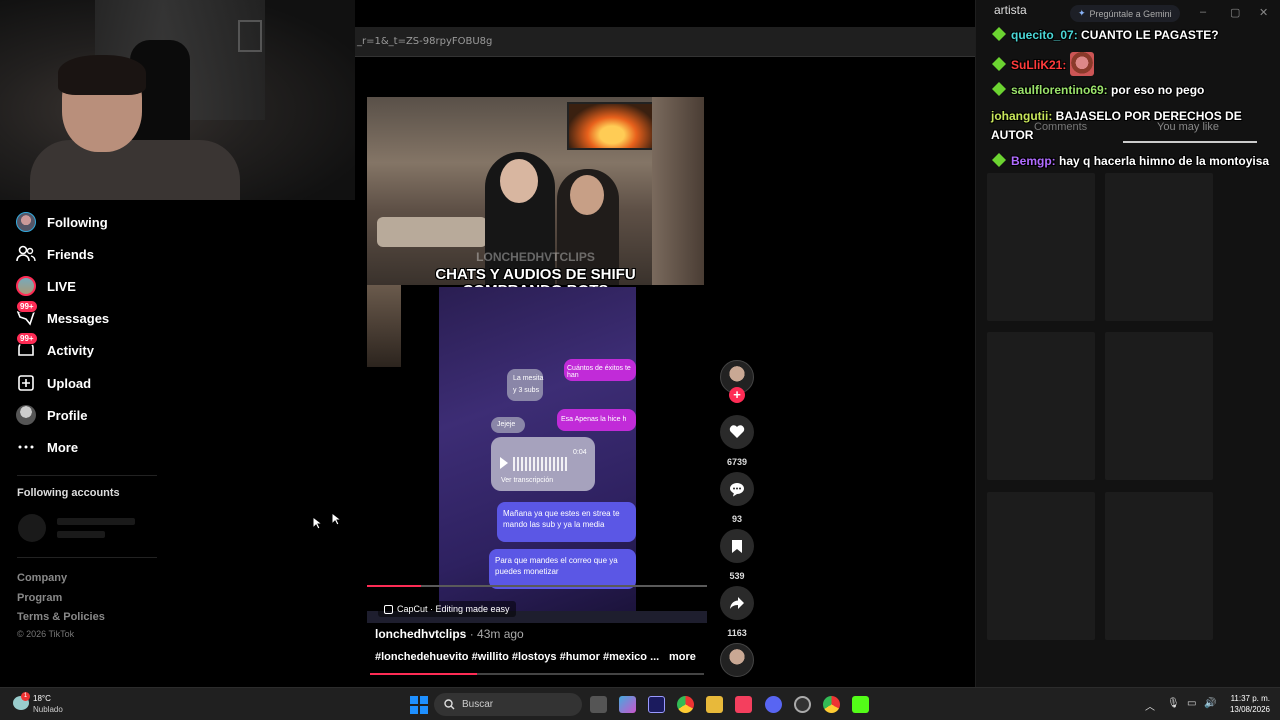  I want to click on chat-username: Bemgp:, so click(1033, 161).